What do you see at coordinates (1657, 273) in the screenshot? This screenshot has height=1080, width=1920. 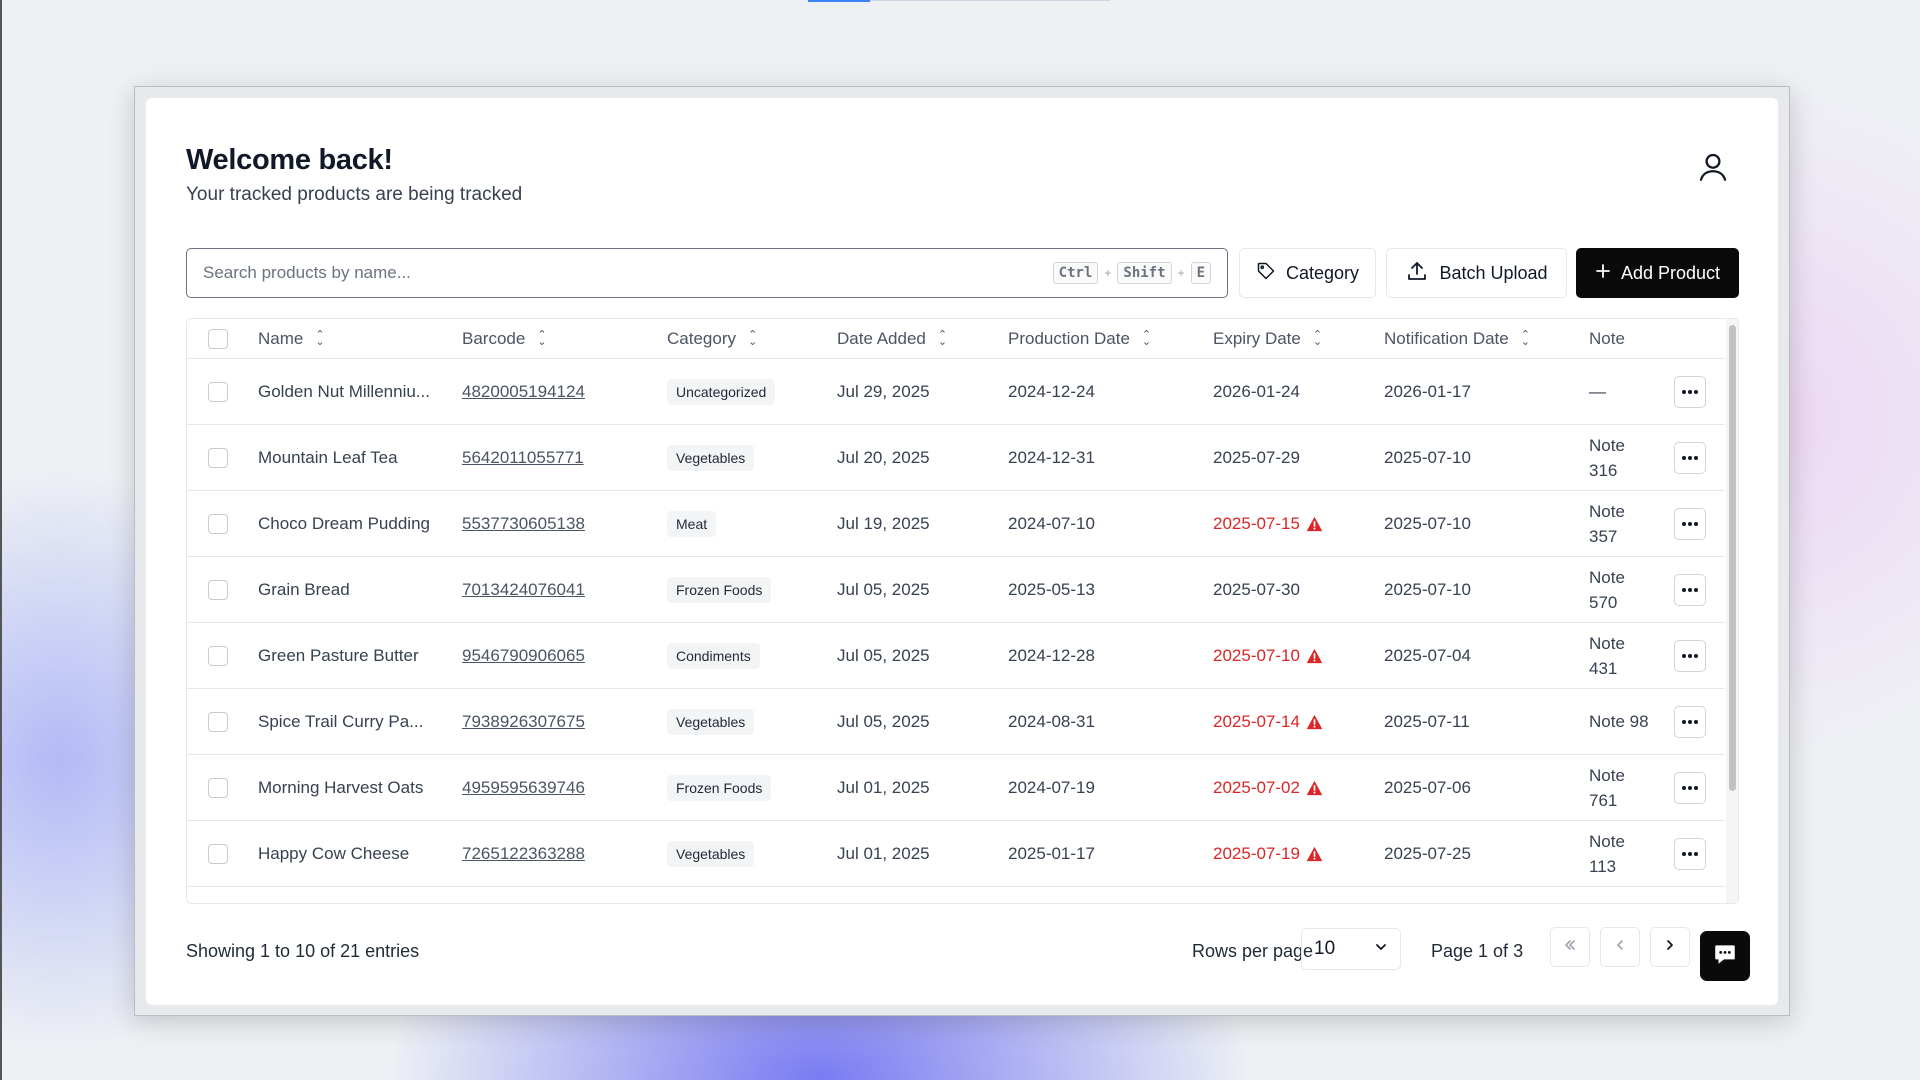 I see `add-product-button: Add Product` at bounding box center [1657, 273].